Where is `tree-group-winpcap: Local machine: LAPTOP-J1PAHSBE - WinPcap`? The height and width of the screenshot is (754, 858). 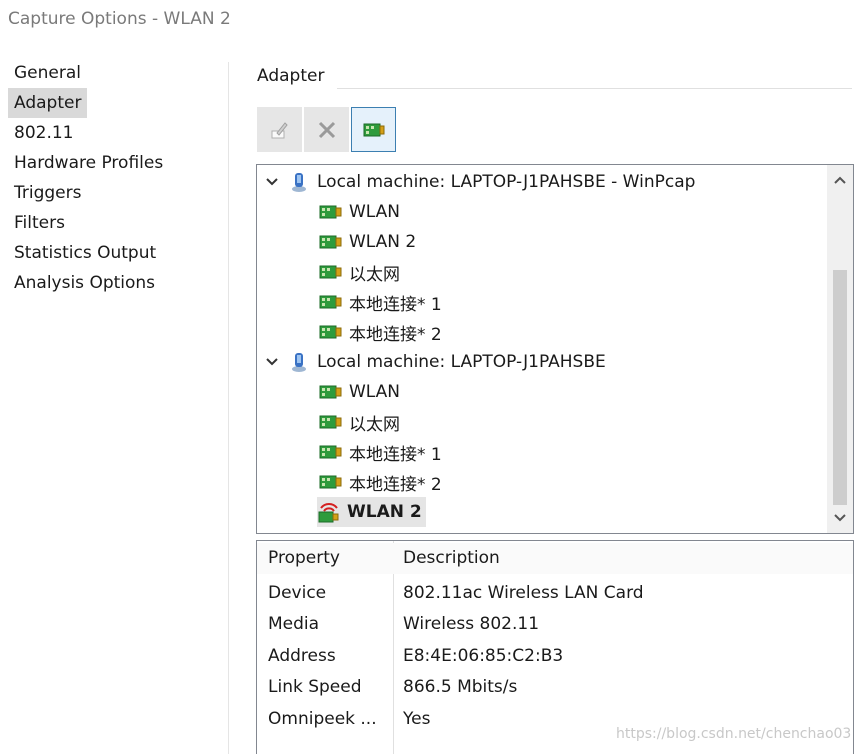
tree-group-winpcap: Local machine: LAPTOP-J1PAHSBE - WinPcap is located at coordinates (479, 182).